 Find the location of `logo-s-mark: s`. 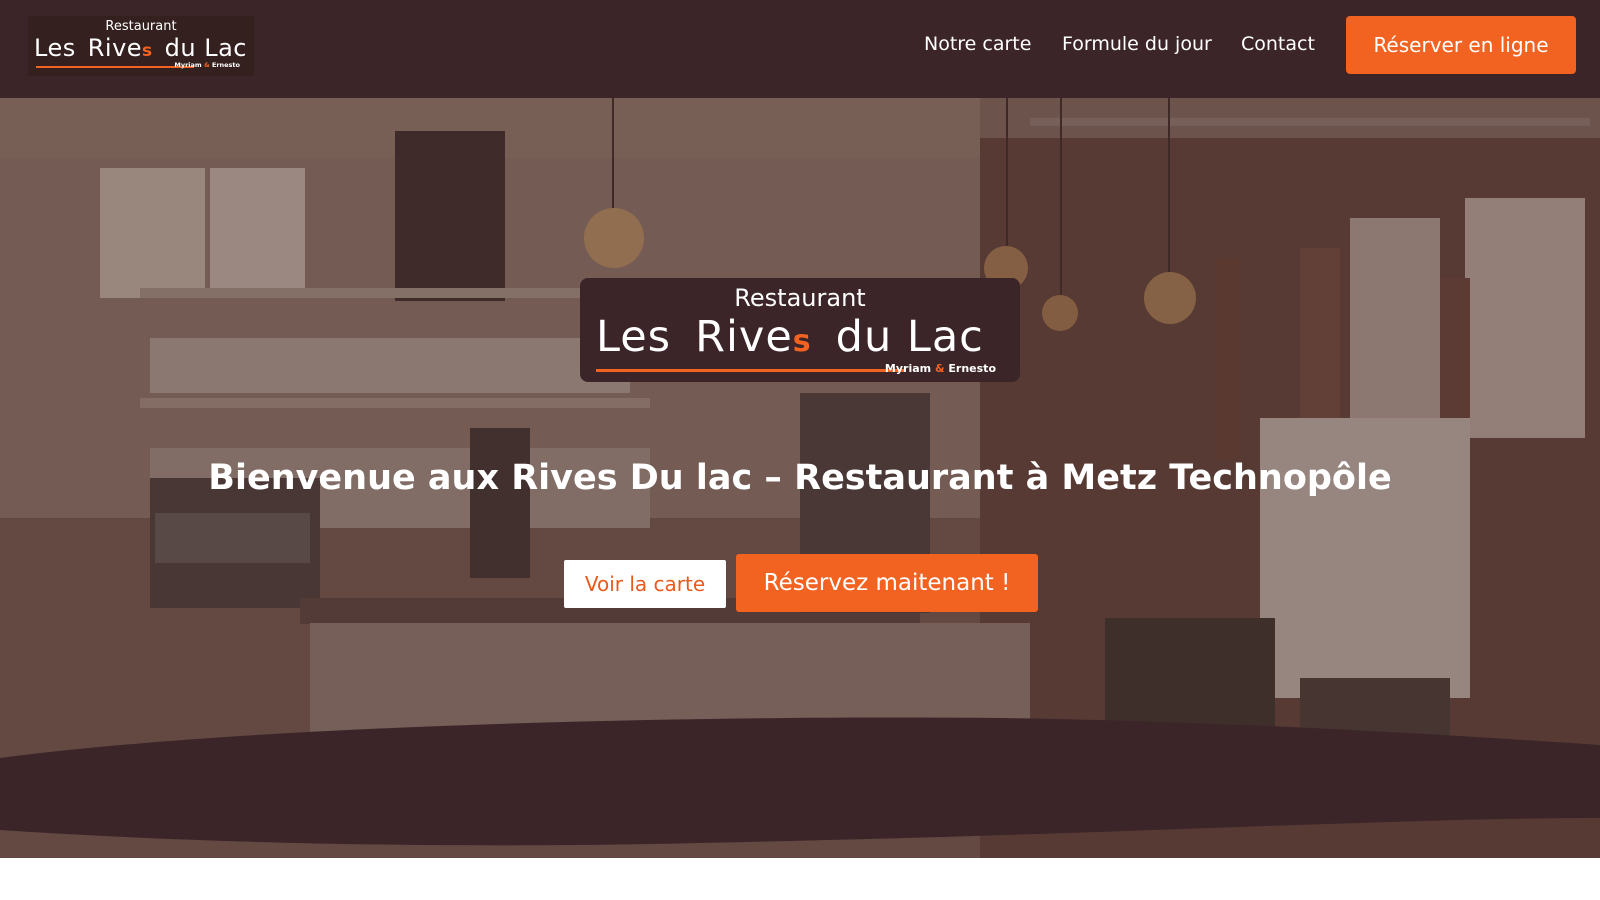

logo-s-mark: s is located at coordinates (147, 51).